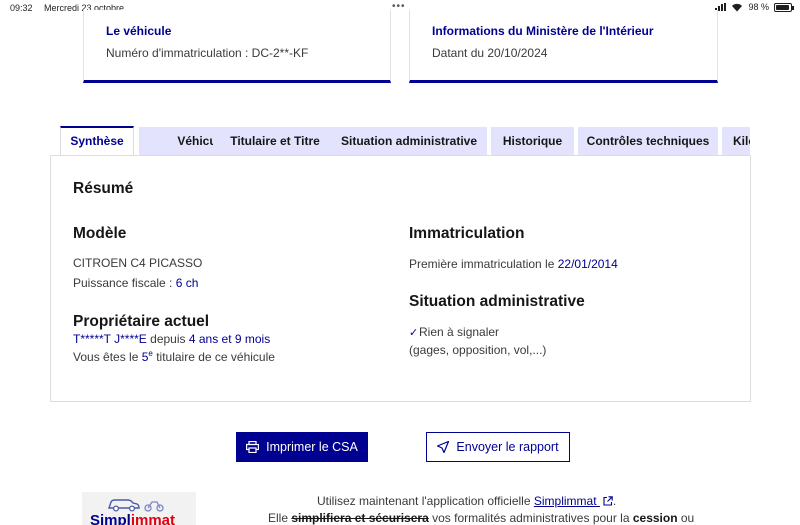 The height and width of the screenshot is (525, 800). I want to click on desc-bold: cession, so click(655, 518).